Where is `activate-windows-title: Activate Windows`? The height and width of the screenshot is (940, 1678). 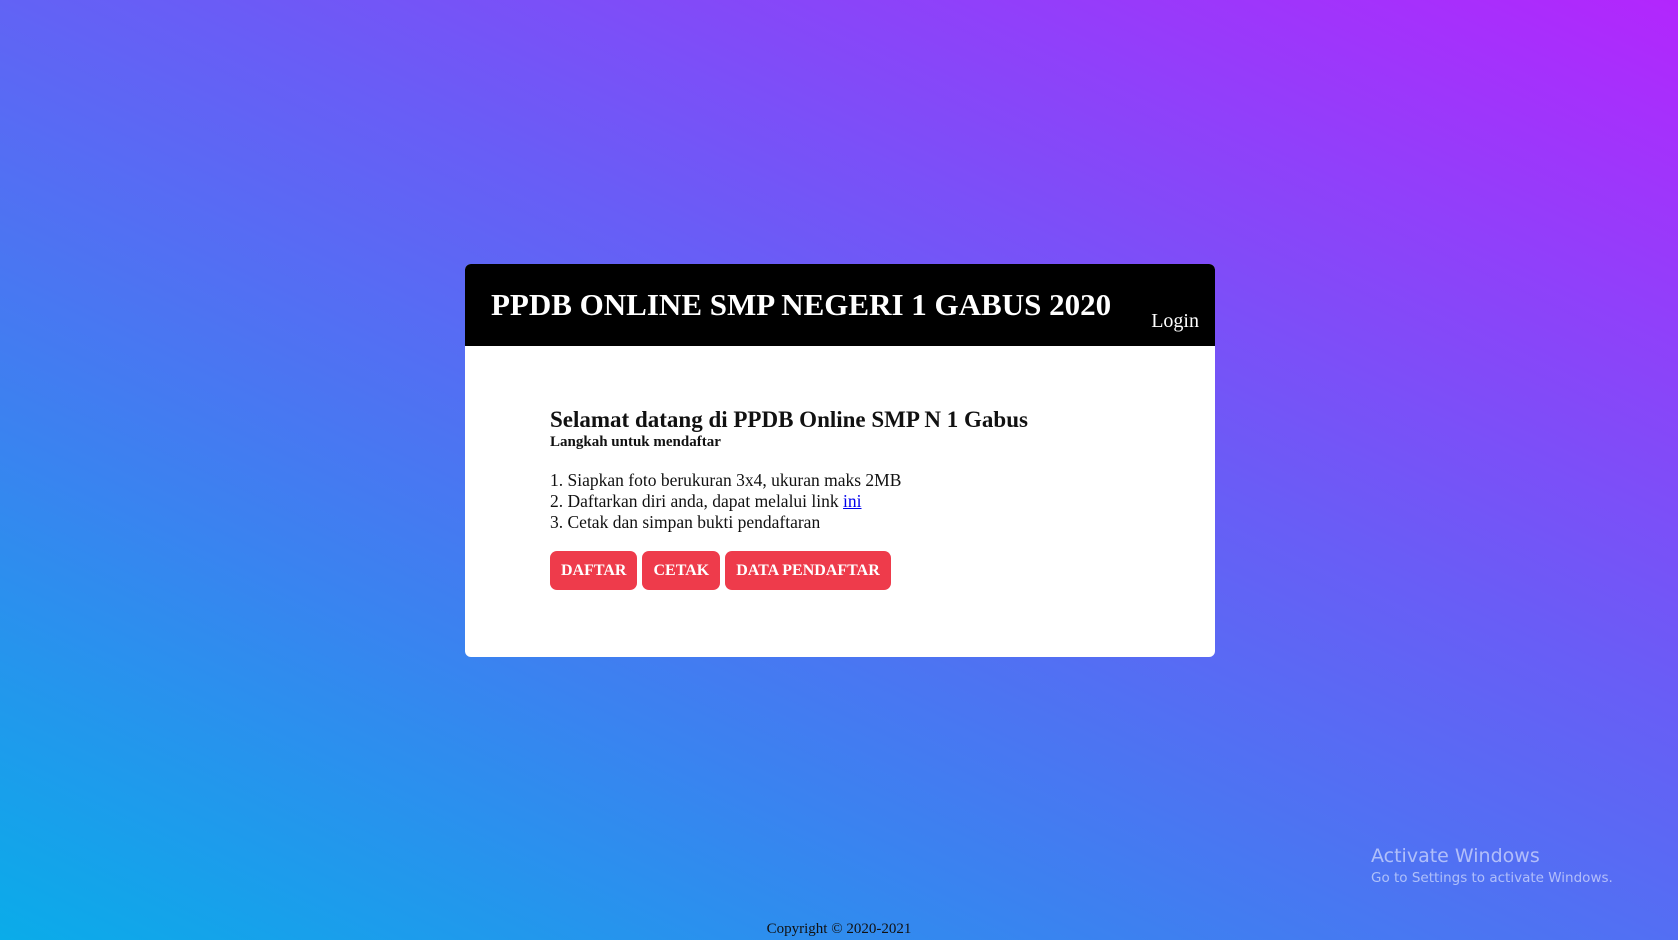
activate-windows-title: Activate Windows is located at coordinates (1455, 856).